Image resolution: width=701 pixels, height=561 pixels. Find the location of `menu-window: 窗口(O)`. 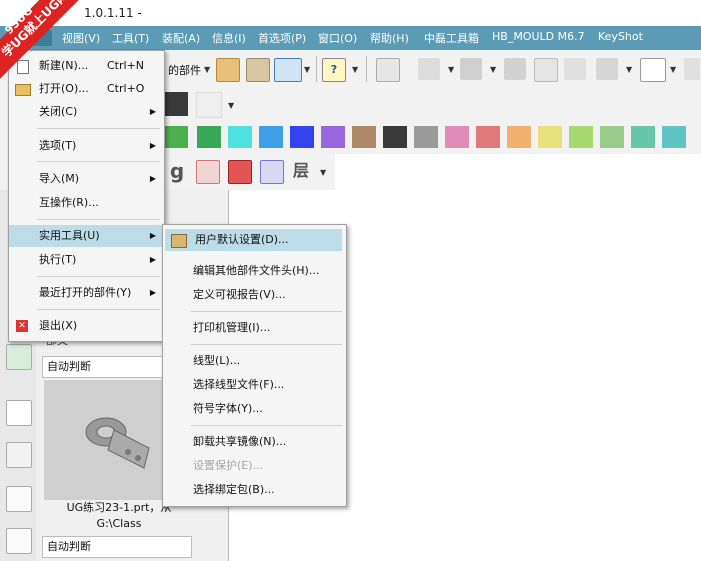

menu-window: 窗口(O) is located at coordinates (337, 38).